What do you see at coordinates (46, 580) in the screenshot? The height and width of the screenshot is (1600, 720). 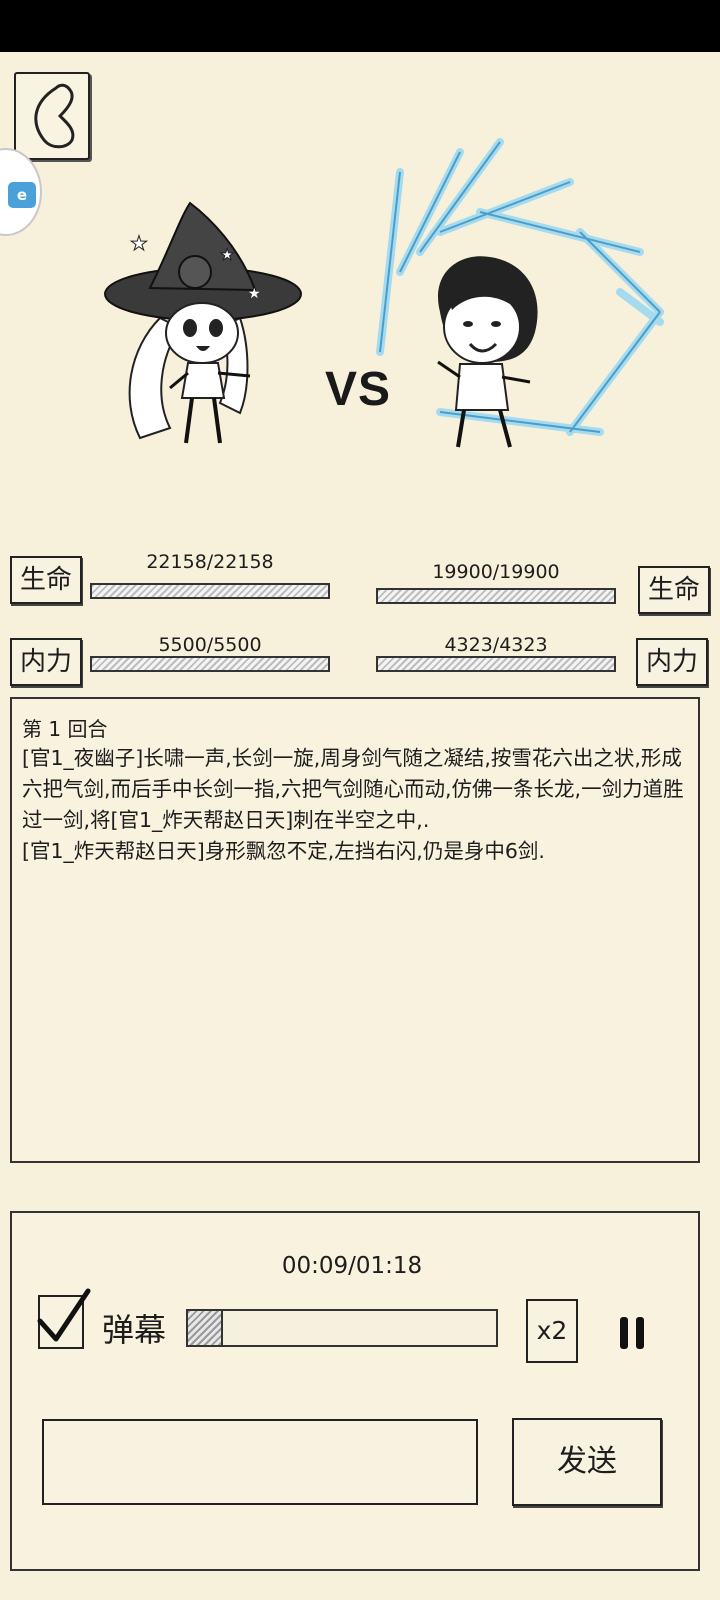 I see `left-hp-label: 生命` at bounding box center [46, 580].